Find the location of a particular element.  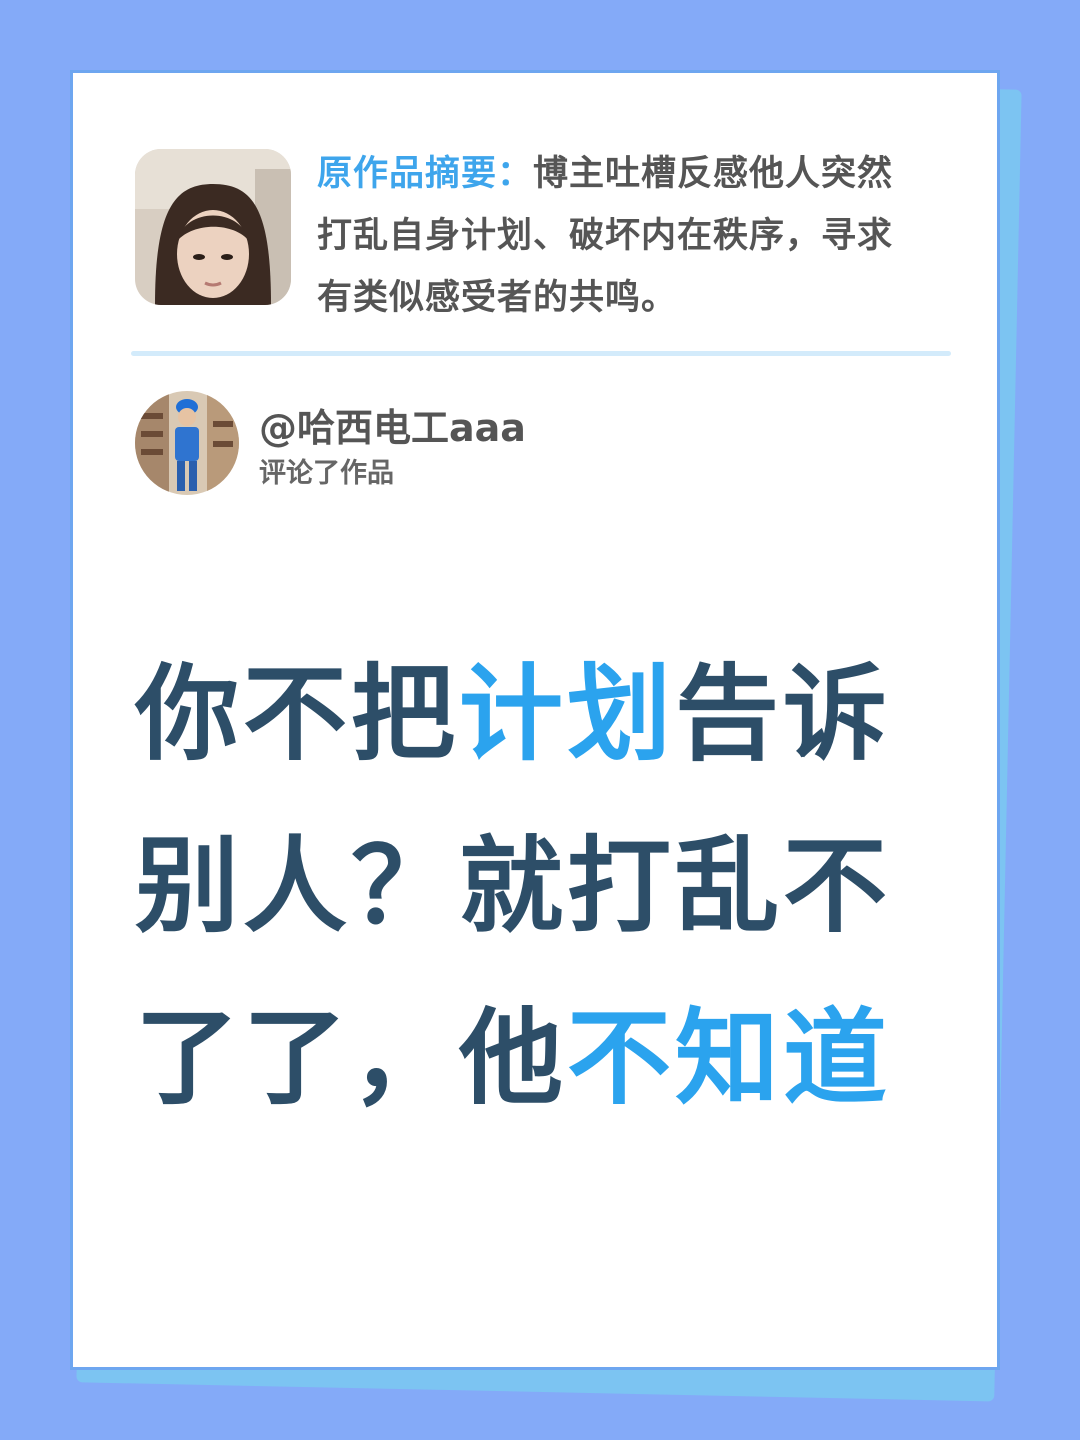

summary-line-3: 有类似感受者的共鸣。 is located at coordinates (497, 298).